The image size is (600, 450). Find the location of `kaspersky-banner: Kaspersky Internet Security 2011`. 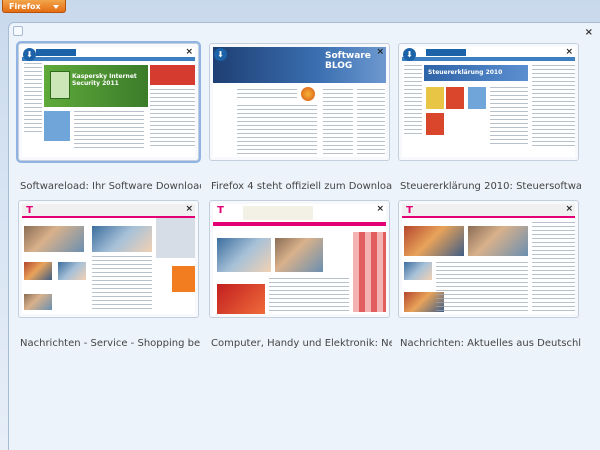

kaspersky-banner: Kaspersky Internet Security 2011 is located at coordinates (96, 86).